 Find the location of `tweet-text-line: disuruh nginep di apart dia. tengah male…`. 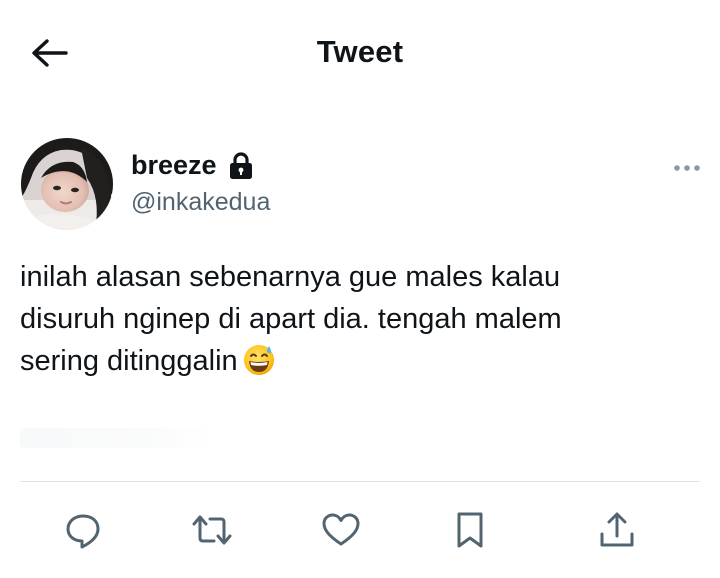

tweet-text-line: disuruh nginep di apart dia. tengah male… is located at coordinates (291, 319).